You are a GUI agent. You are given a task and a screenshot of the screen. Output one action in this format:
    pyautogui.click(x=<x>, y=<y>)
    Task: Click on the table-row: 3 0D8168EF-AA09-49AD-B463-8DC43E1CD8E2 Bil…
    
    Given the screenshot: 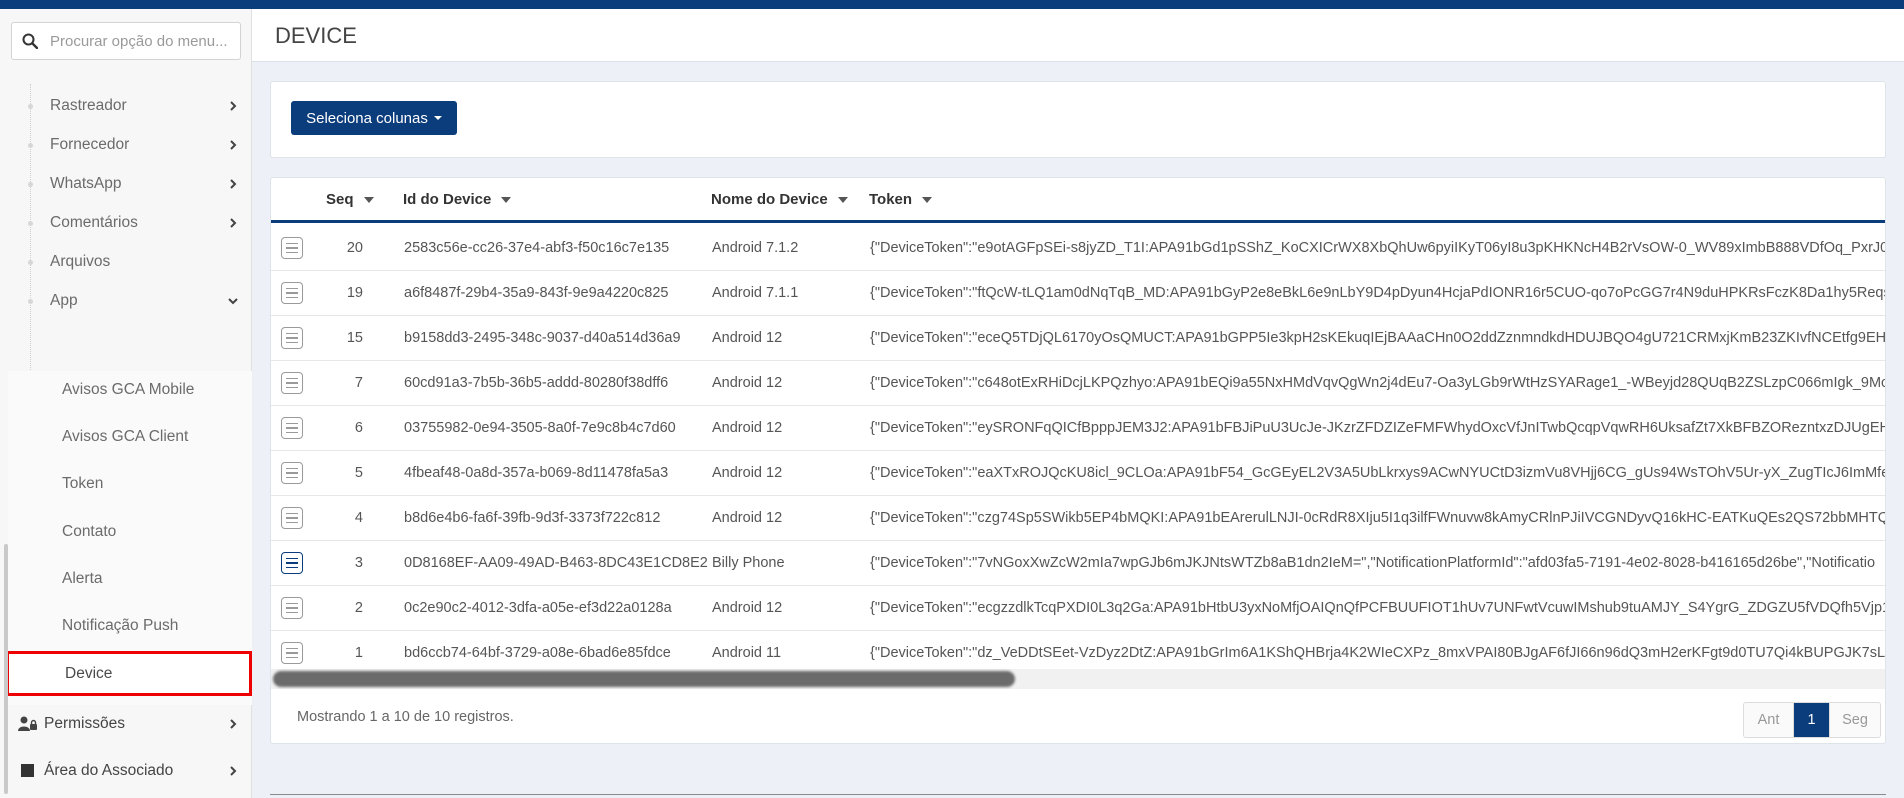 What is the action you would take?
    pyautogui.click(x=1078, y=563)
    